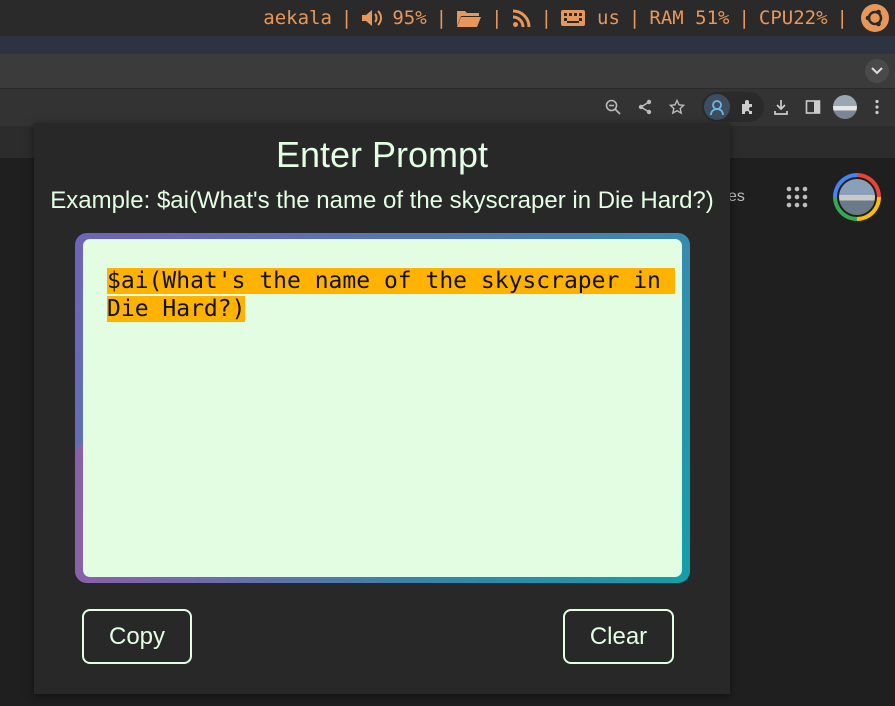 The image size is (895, 706). I want to click on puzzle-icon, so click(748, 107).